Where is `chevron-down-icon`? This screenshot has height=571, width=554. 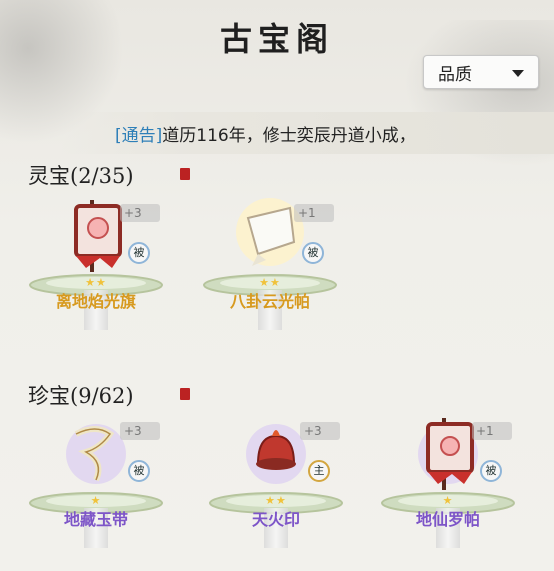
chevron-down-icon is located at coordinates (518, 73).